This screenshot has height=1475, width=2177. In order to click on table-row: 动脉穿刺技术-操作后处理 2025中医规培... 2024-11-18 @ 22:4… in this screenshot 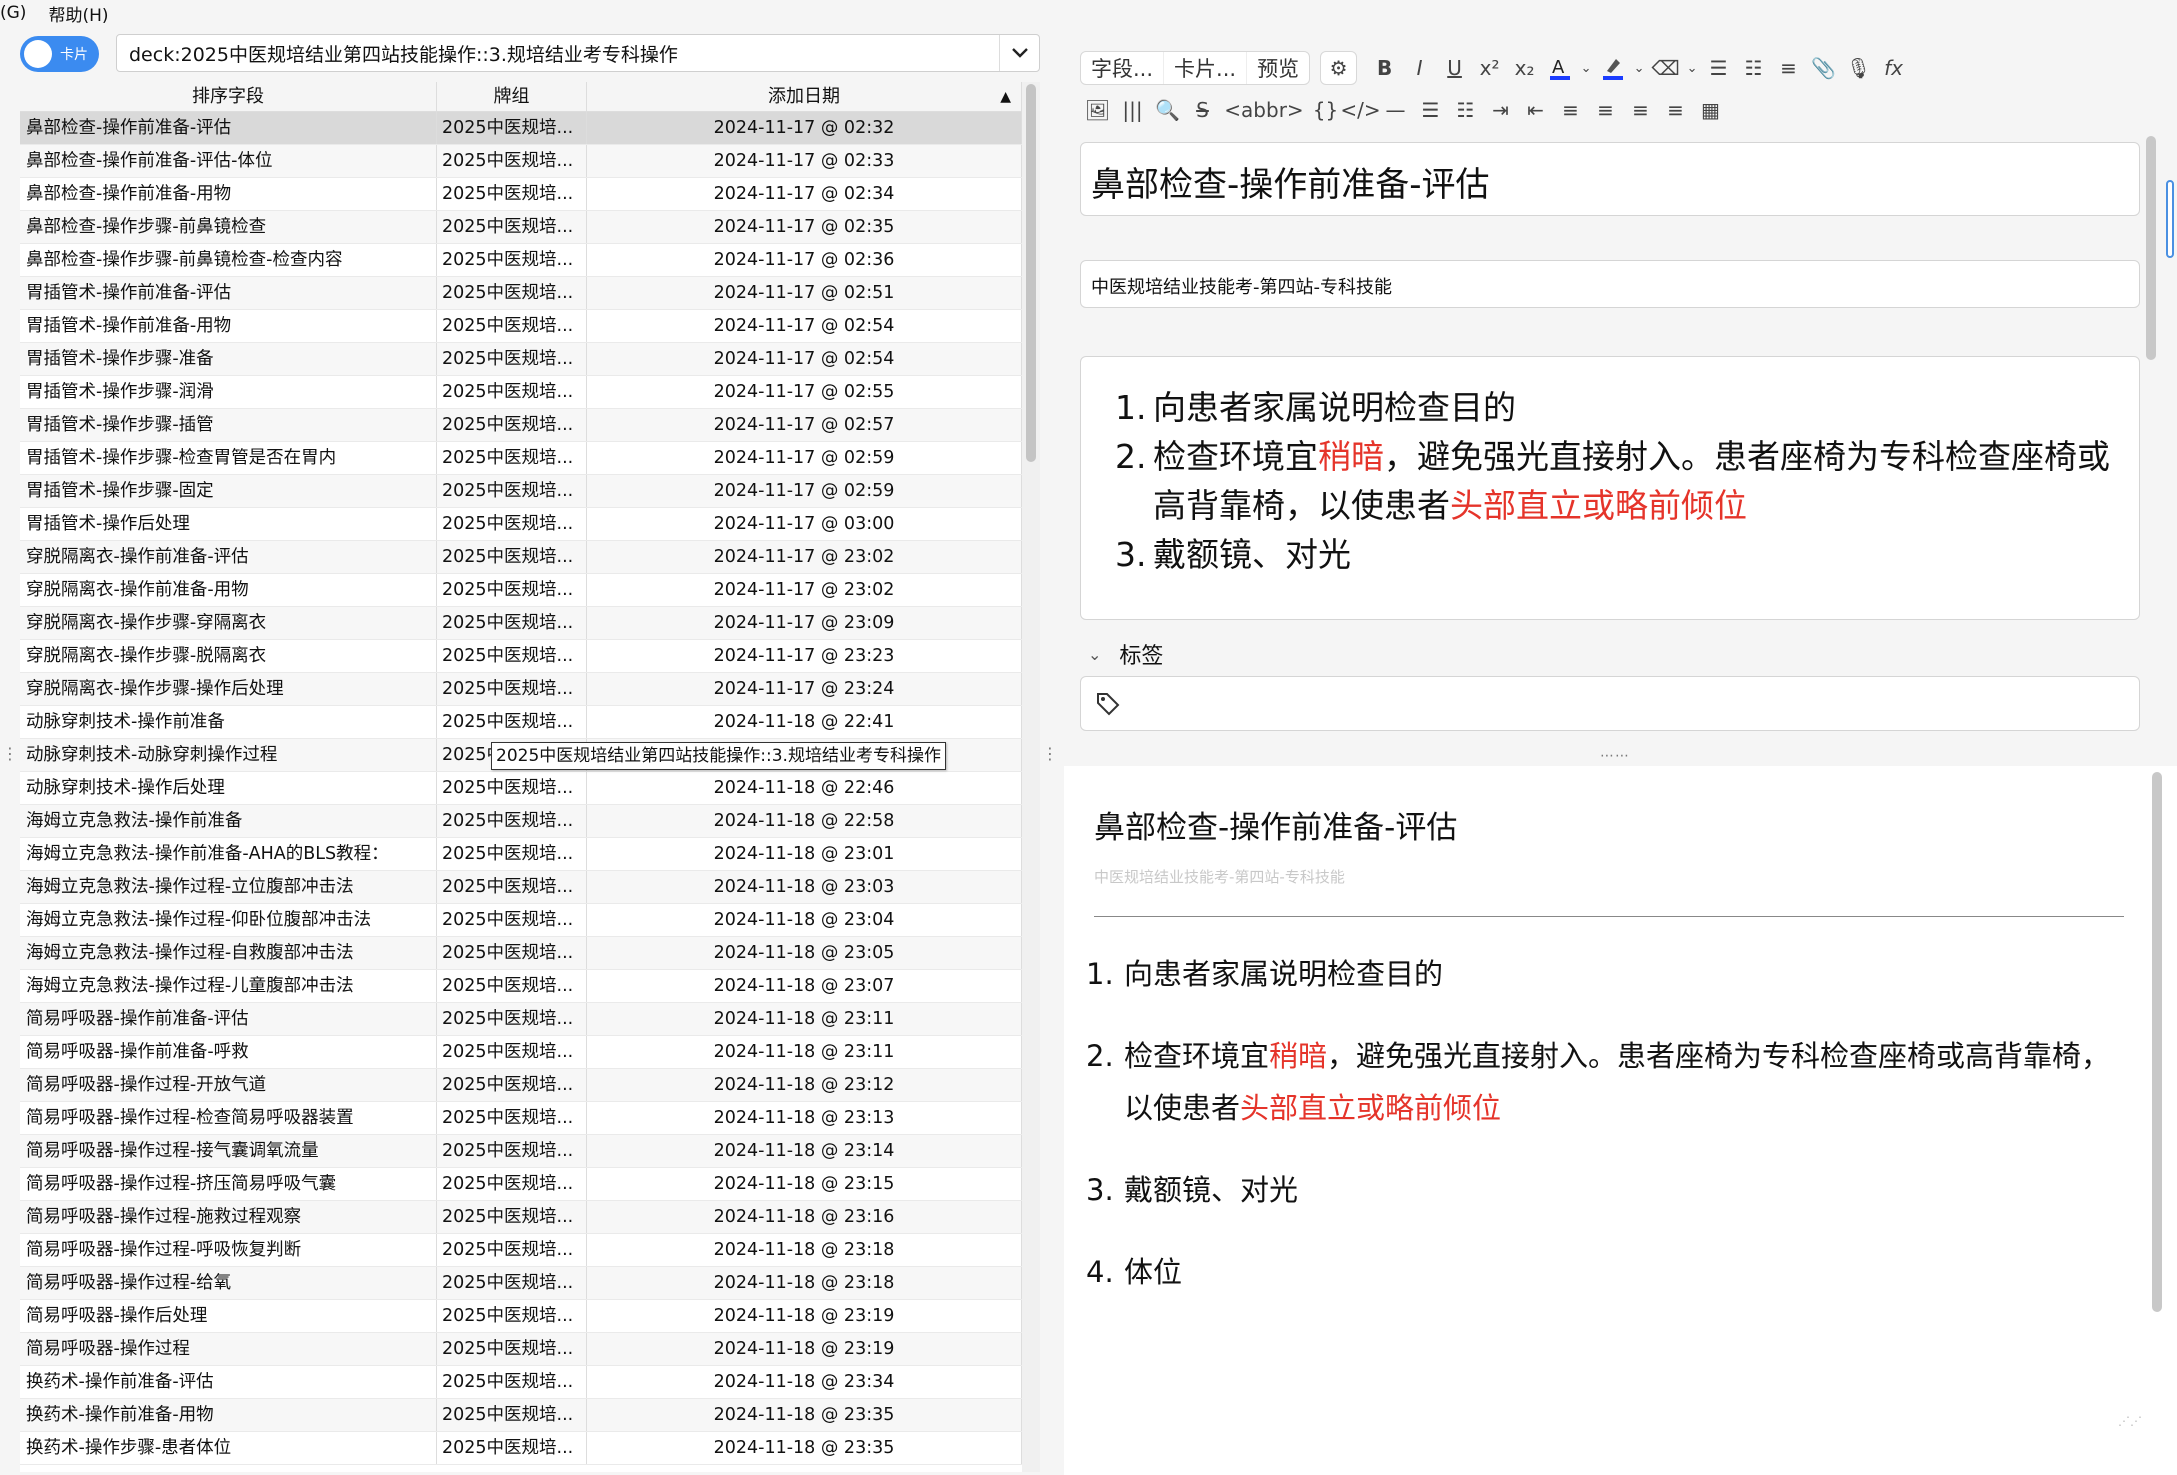, I will do `click(521, 788)`.